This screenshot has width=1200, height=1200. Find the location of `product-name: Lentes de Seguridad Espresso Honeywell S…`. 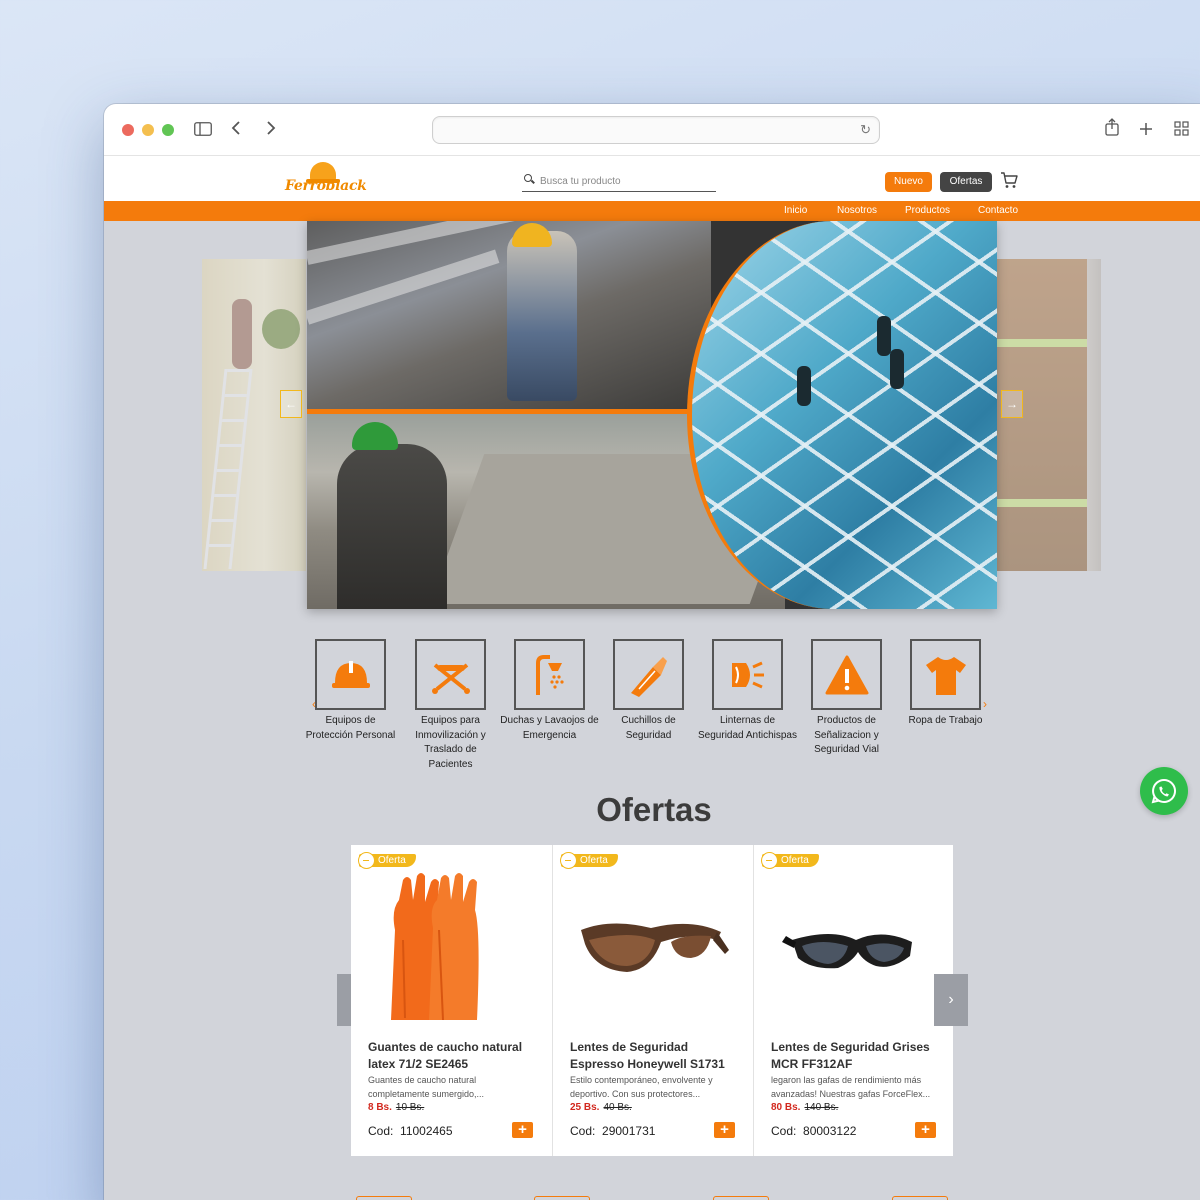

product-name: Lentes de Seguridad Espresso Honeywell S… is located at coordinates (656, 1056).